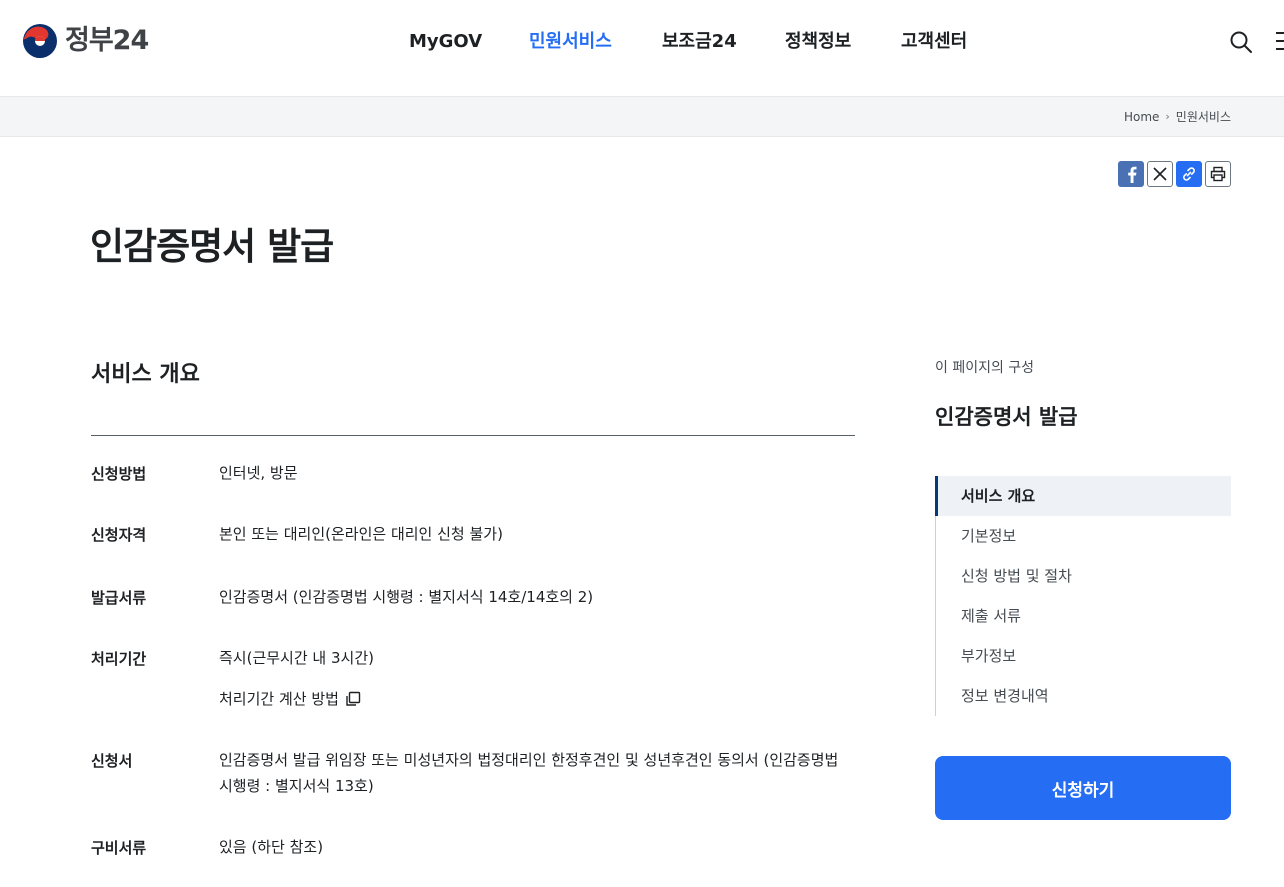 This screenshot has width=1284, height=887. What do you see at coordinates (1083, 616) in the screenshot?
I see `toc-item-documents: 제출 서류` at bounding box center [1083, 616].